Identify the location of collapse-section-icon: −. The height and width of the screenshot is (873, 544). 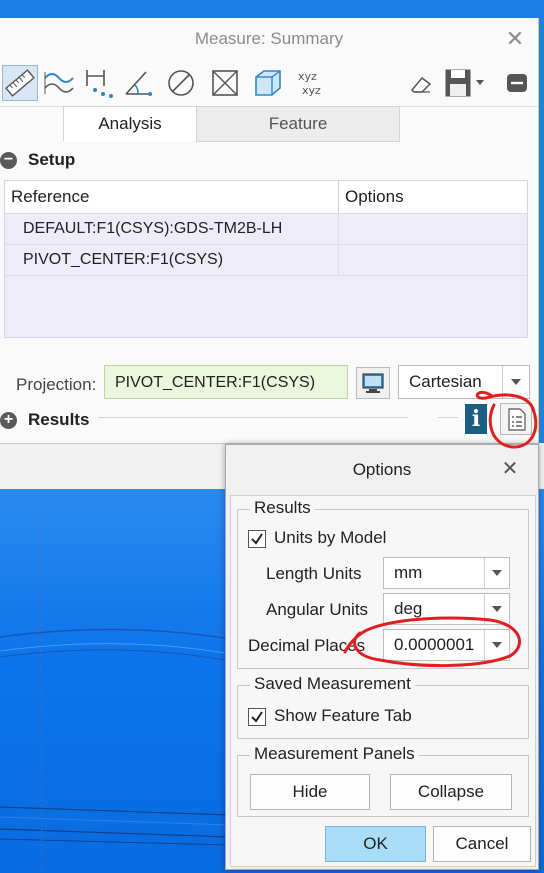
(8, 160).